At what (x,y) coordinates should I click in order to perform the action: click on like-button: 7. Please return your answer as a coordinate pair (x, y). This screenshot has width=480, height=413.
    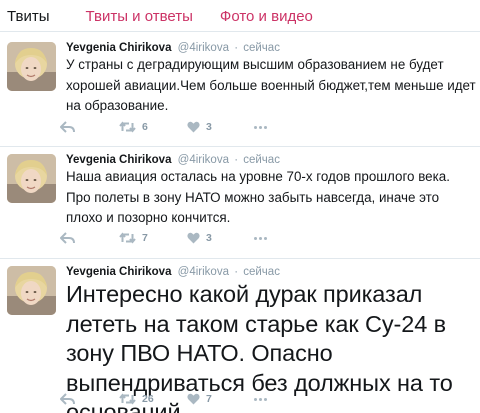
    Looking at the image, I should click on (199, 399).